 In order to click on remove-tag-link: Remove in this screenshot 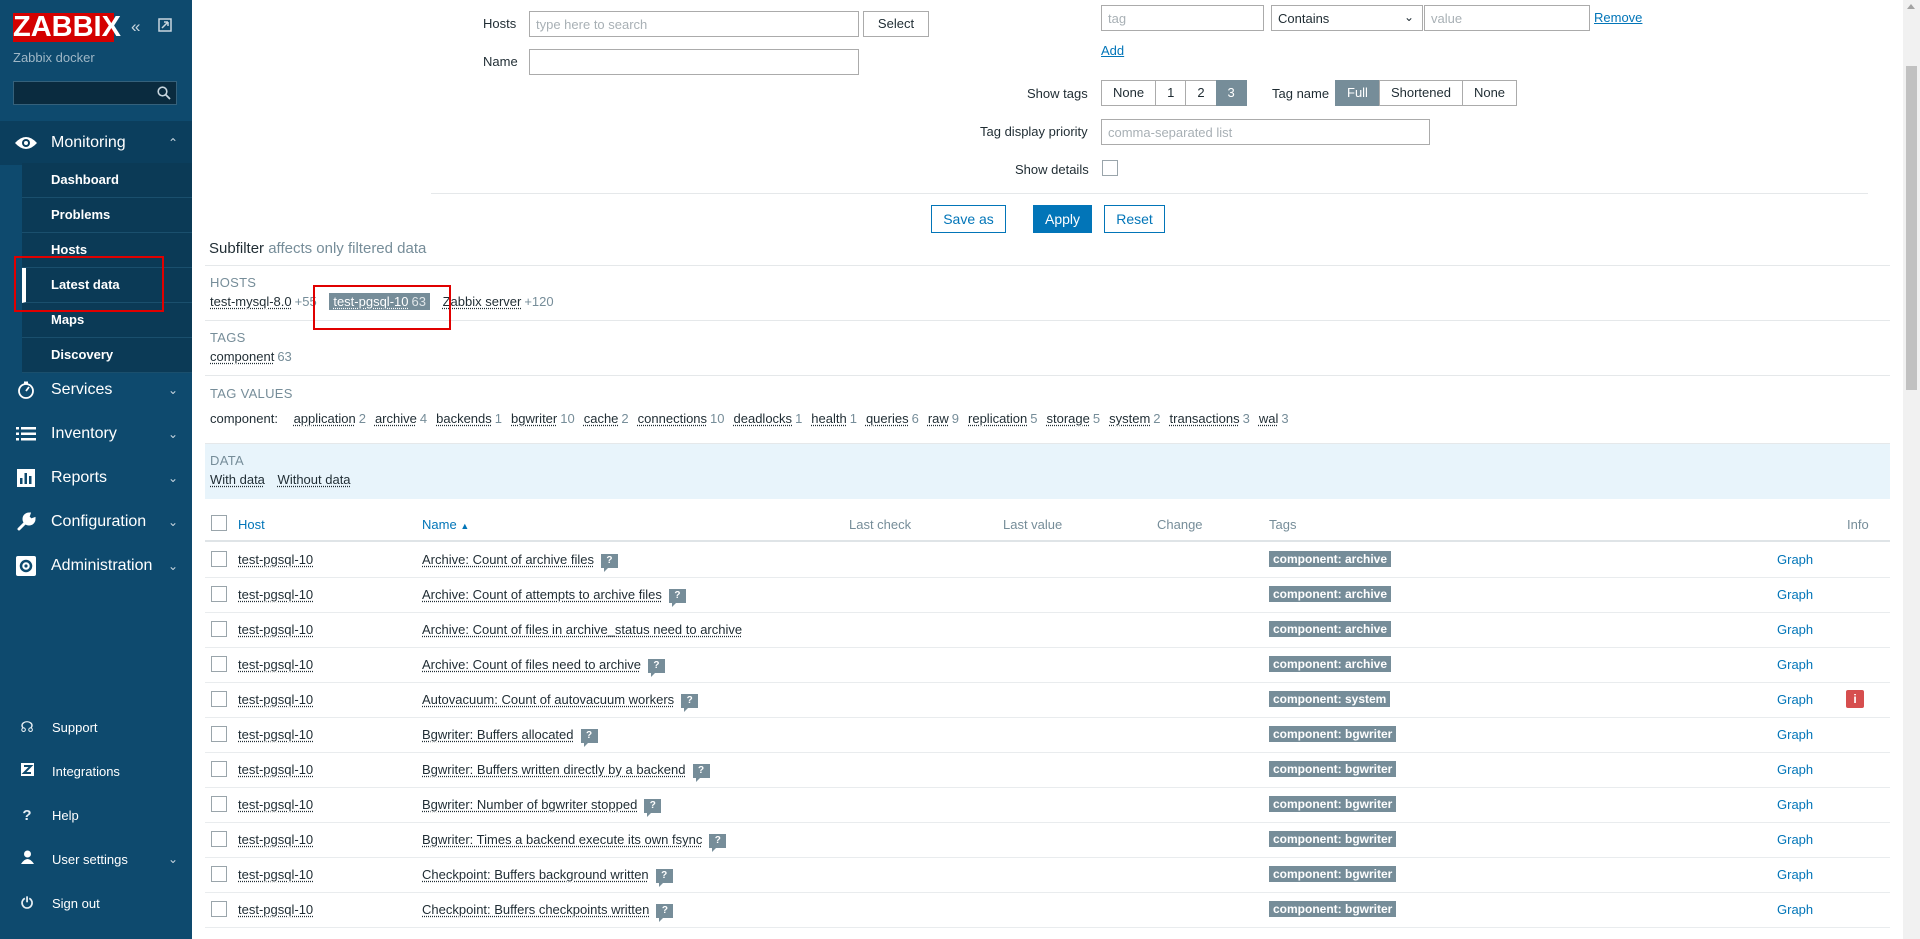, I will do `click(1618, 17)`.